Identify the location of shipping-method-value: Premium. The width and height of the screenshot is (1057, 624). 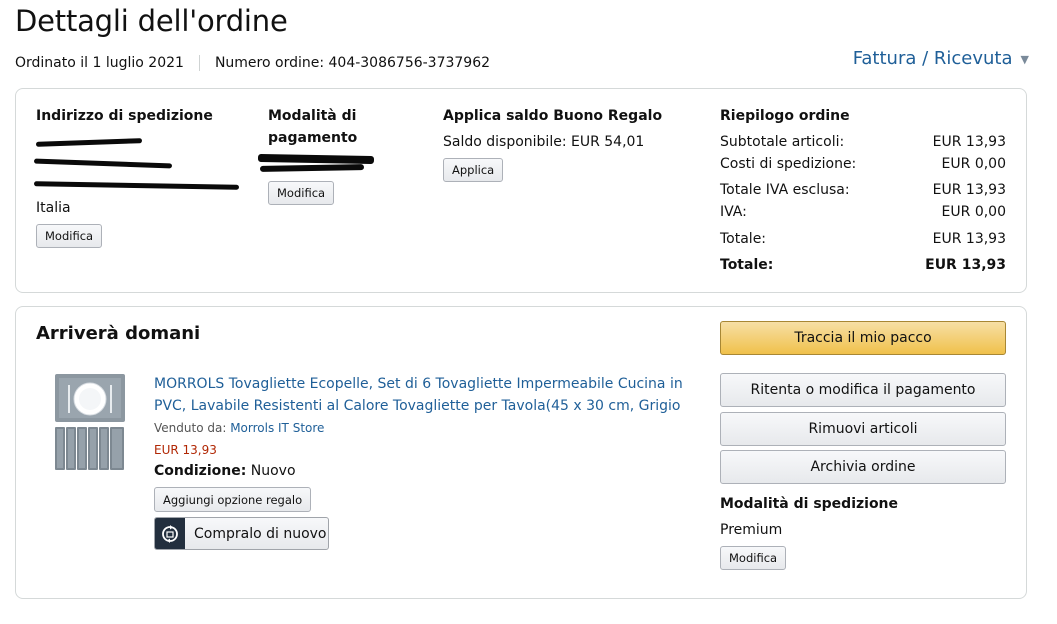
(751, 530).